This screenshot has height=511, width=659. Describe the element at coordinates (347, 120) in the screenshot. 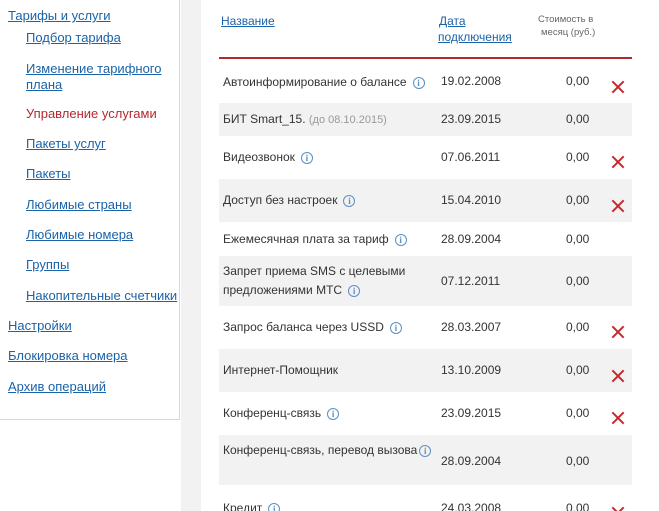

I see `service-note: (до 08.10.2015)` at that location.